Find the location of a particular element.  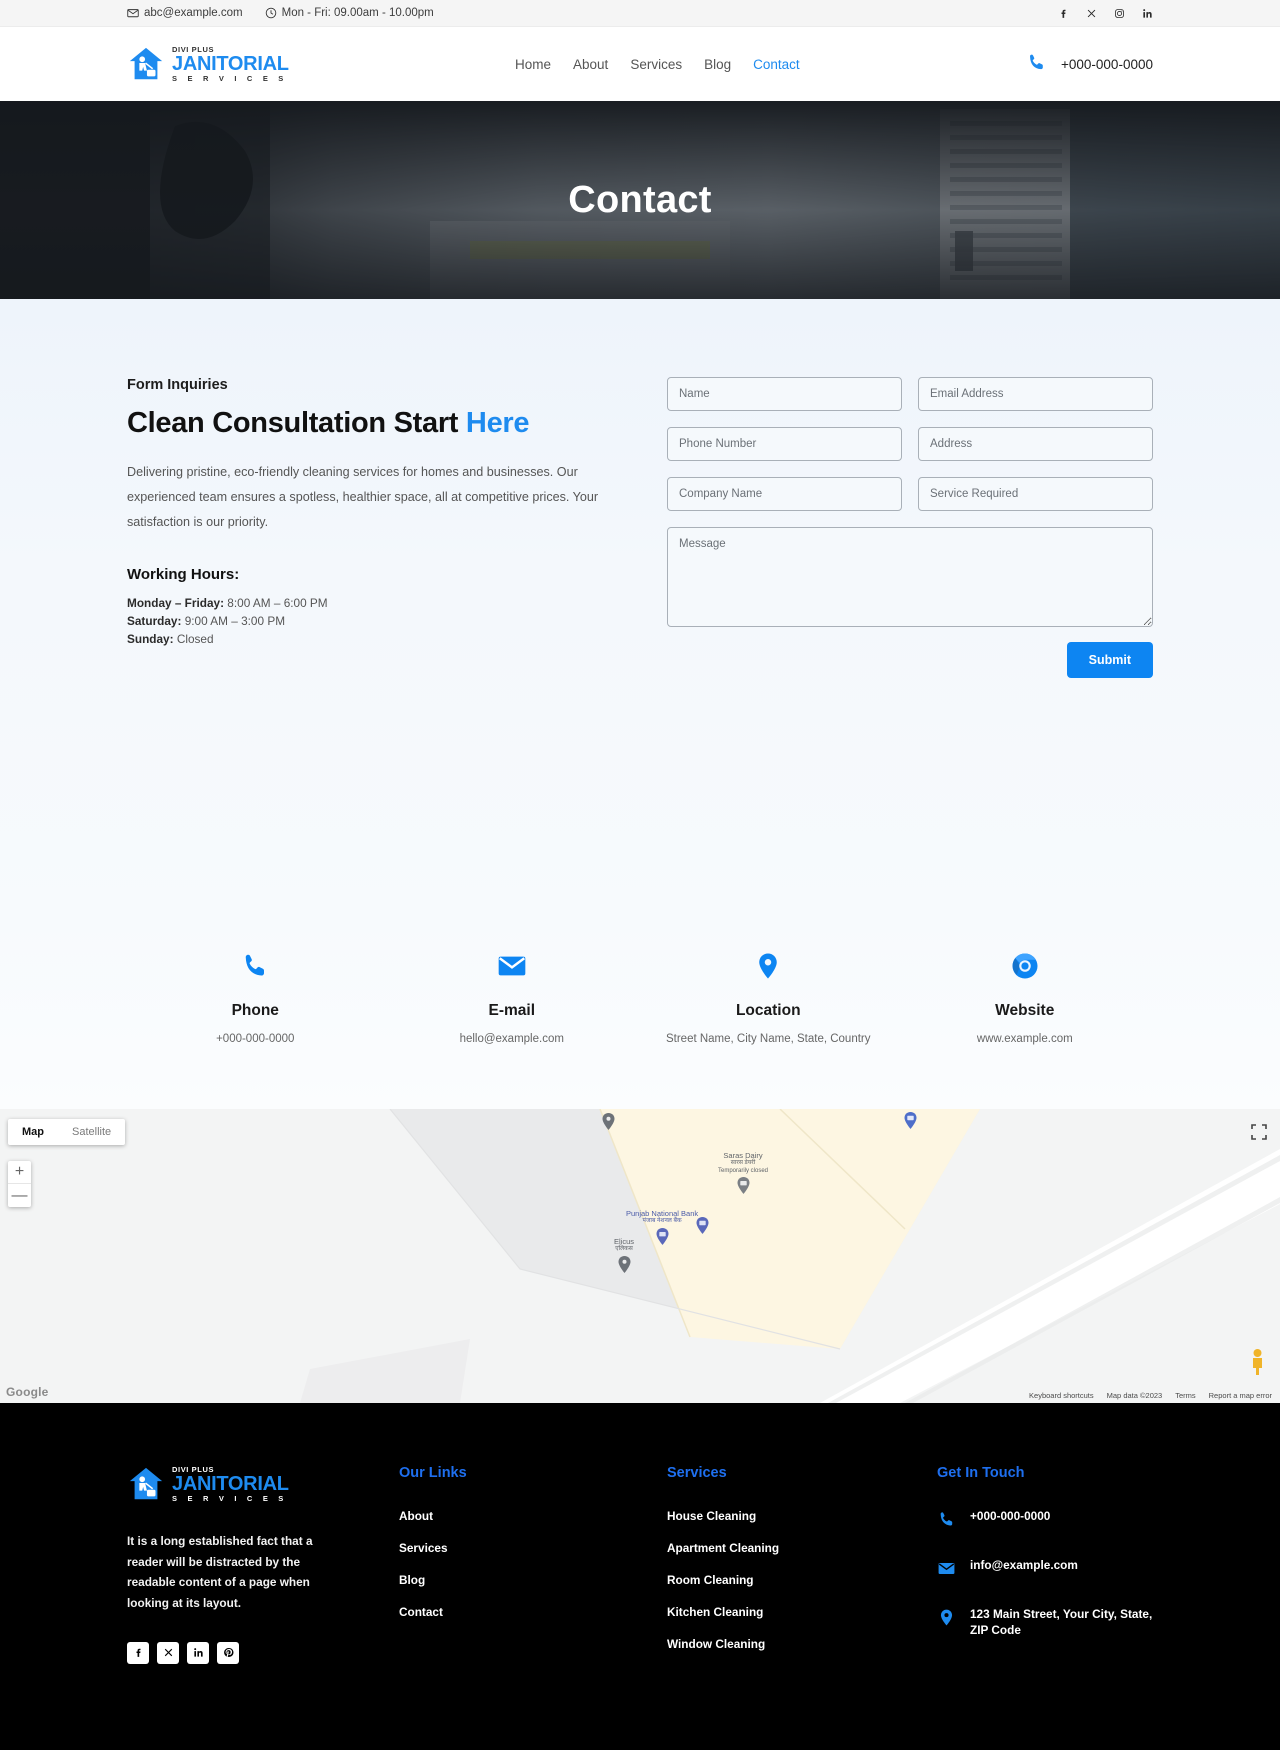

map-credit-report-error: Report a map error is located at coordinates (1240, 1395).